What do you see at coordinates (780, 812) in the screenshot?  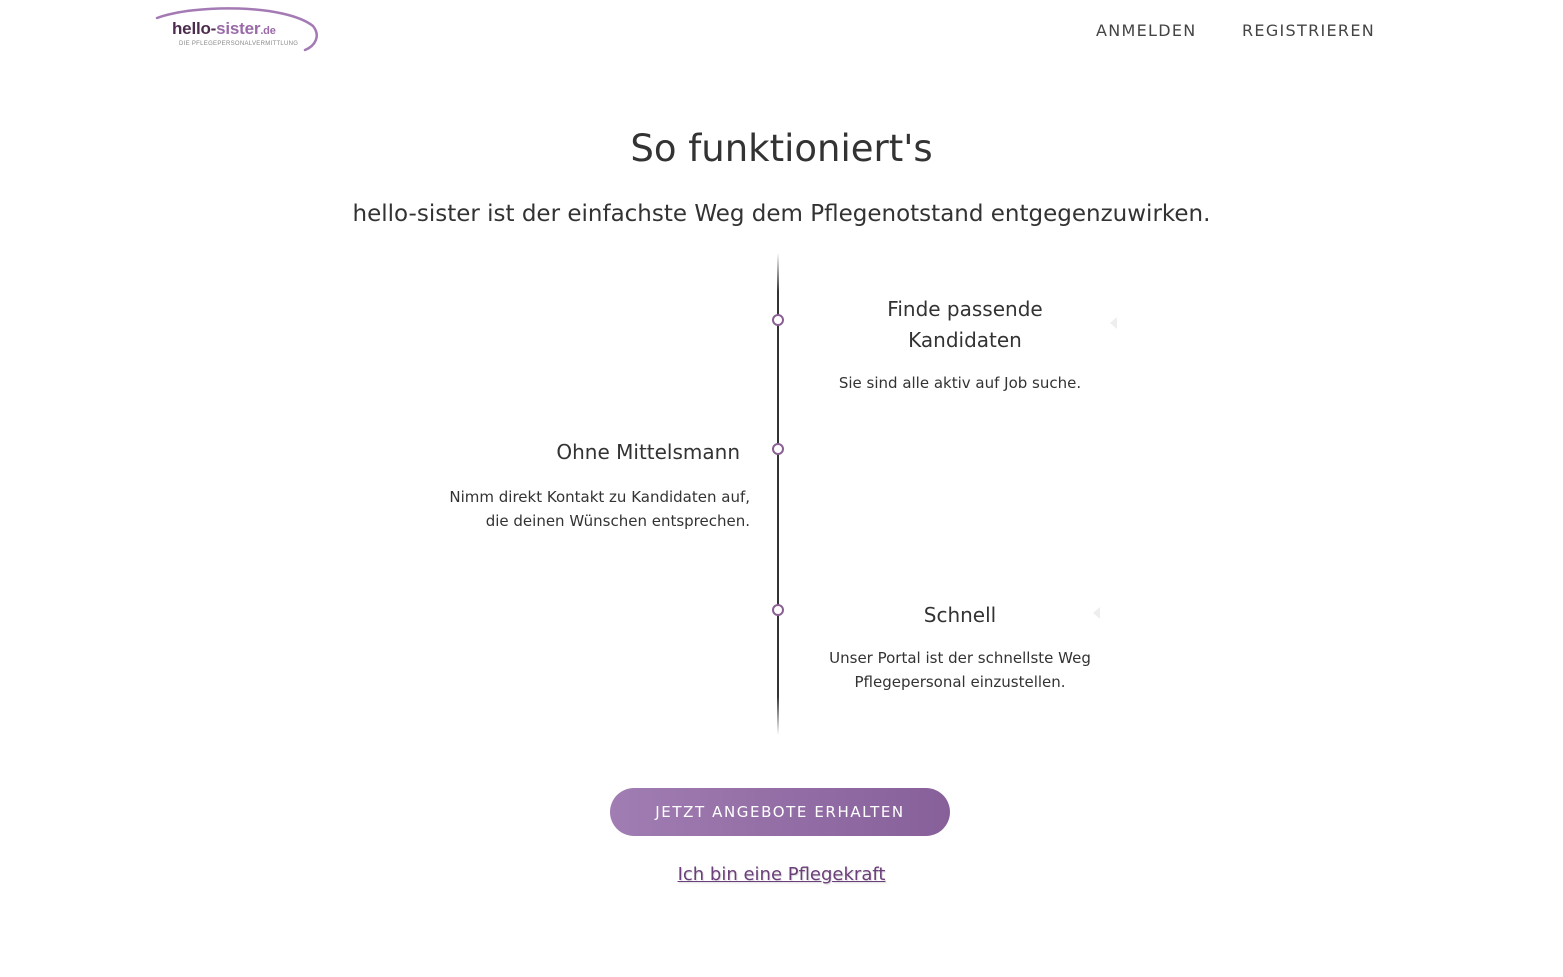 I see `get-offers-button: JETZT ANGEBOTE ERHALTEN` at bounding box center [780, 812].